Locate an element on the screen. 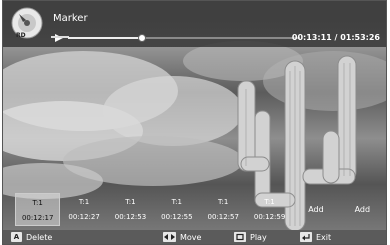  exit-button: Exit is located at coordinates (315, 237).